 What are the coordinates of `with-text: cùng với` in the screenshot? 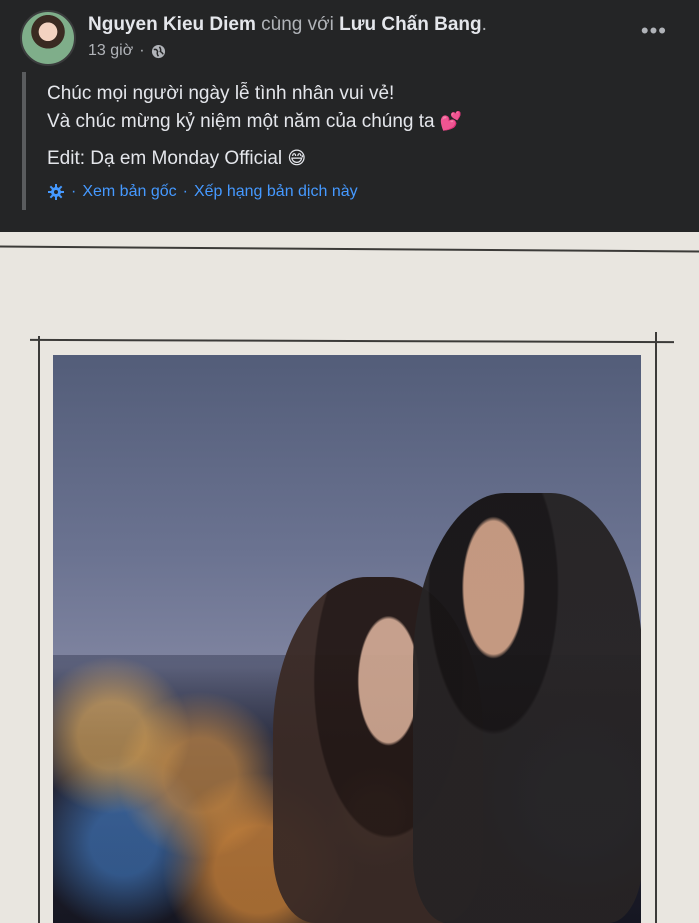 It's located at (297, 24).